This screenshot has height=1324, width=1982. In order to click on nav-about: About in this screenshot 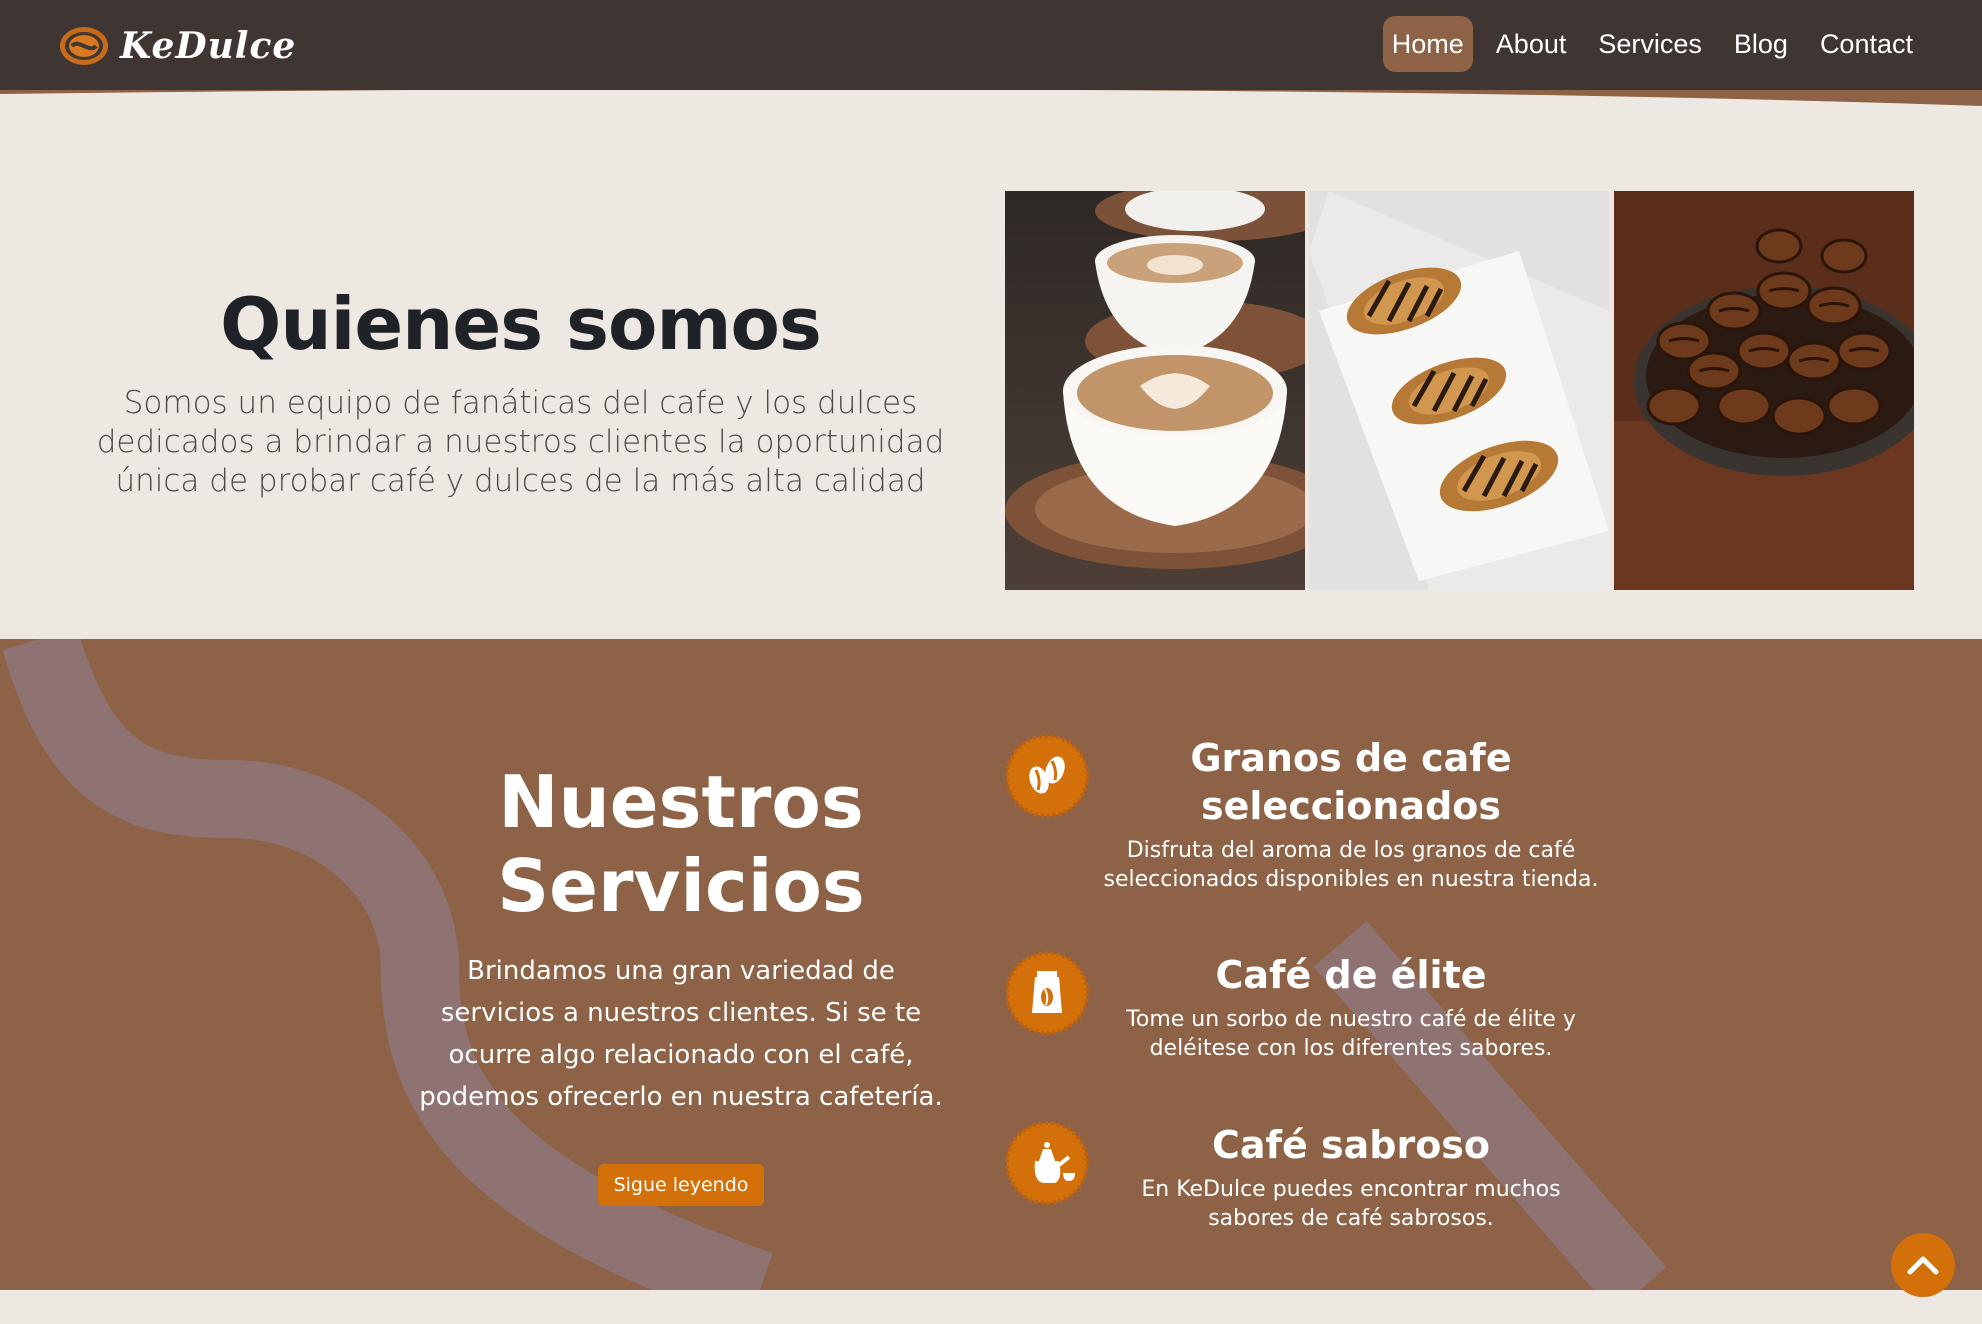, I will do `click(1531, 44)`.